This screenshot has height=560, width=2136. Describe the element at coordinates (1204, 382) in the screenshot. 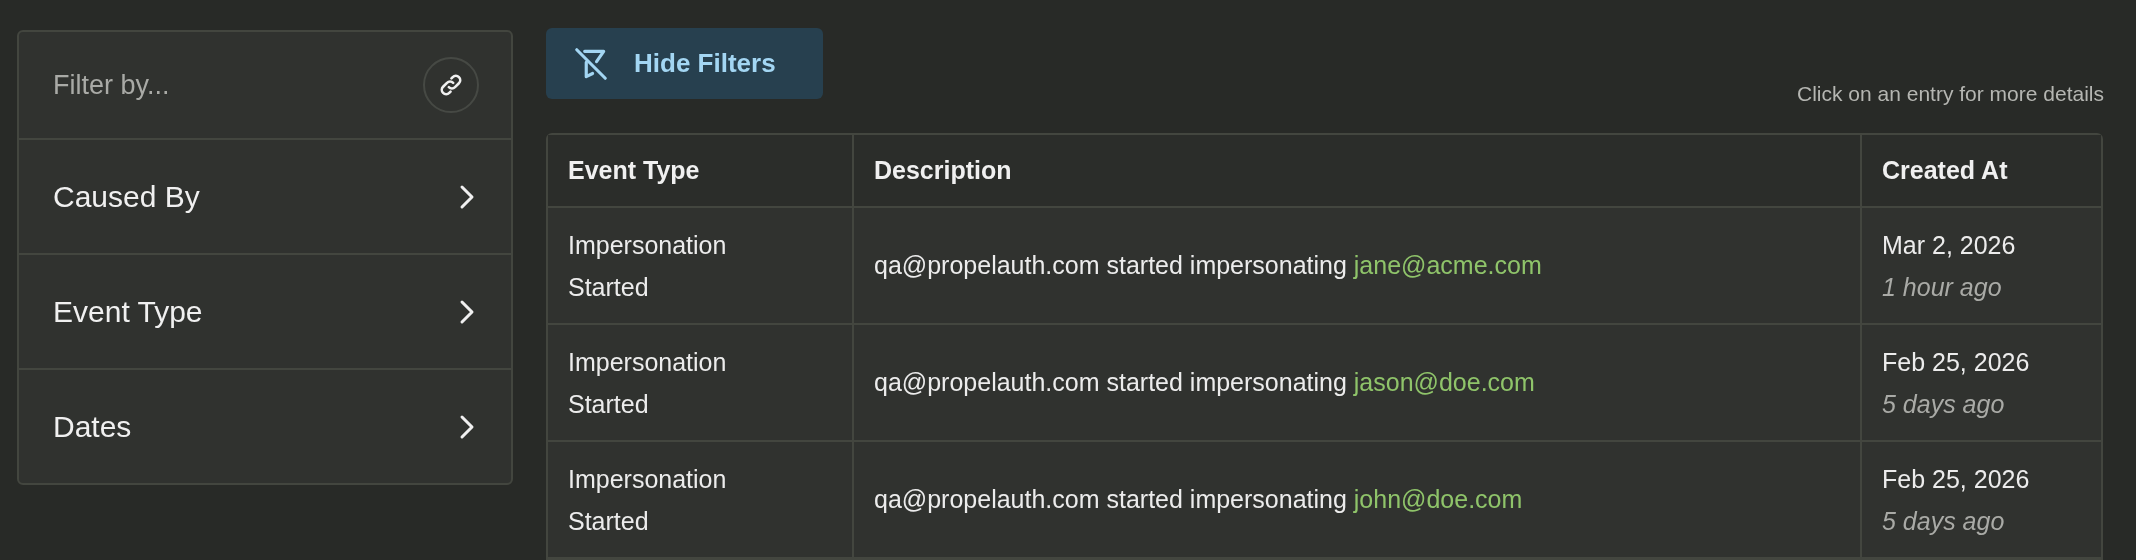

I see `description-text: qa@propelauth.com started impersonating jason@doe.com` at that location.